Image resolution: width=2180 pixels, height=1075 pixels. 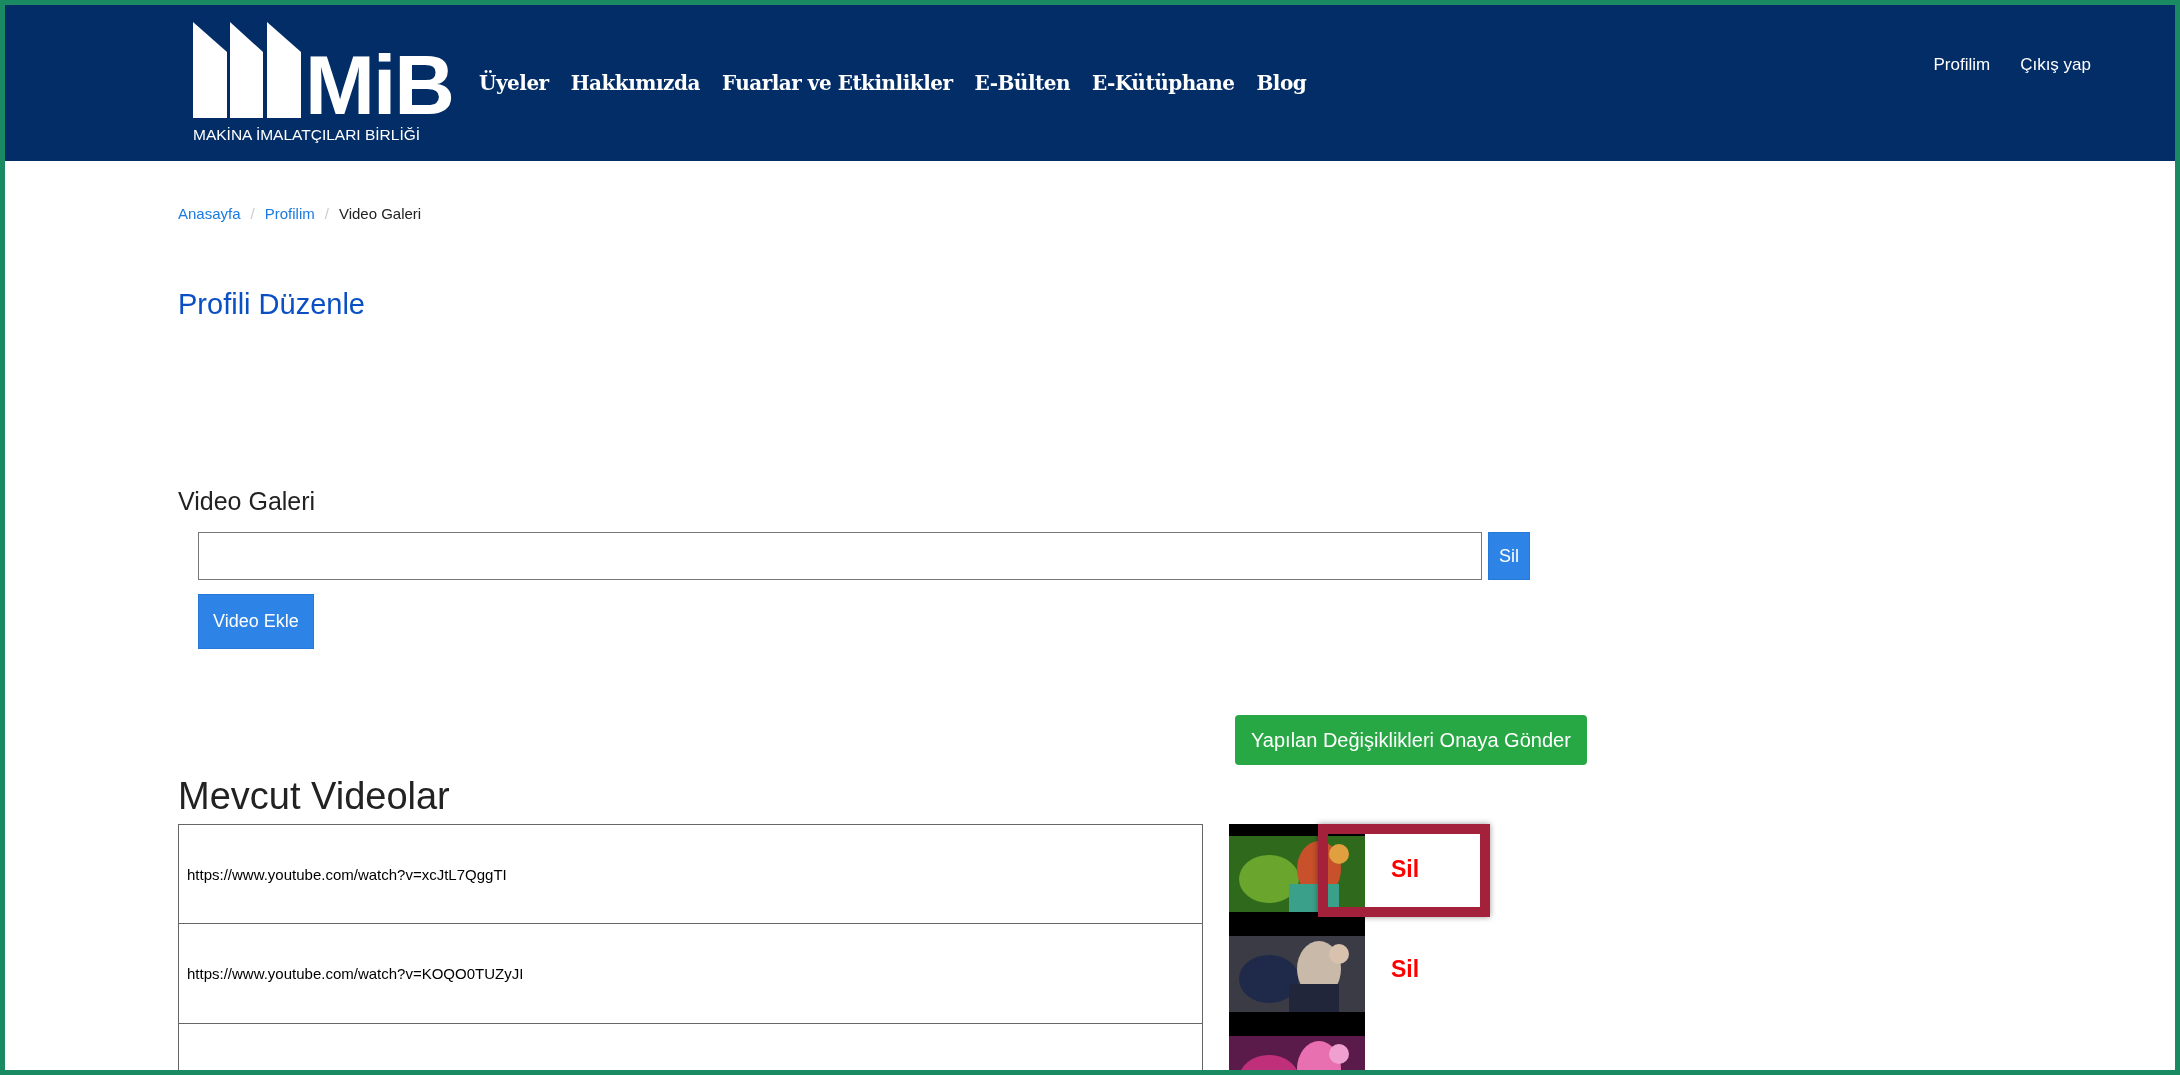 What do you see at coordinates (209, 213) in the screenshot?
I see `breadcrumb-link: Anasayfa` at bounding box center [209, 213].